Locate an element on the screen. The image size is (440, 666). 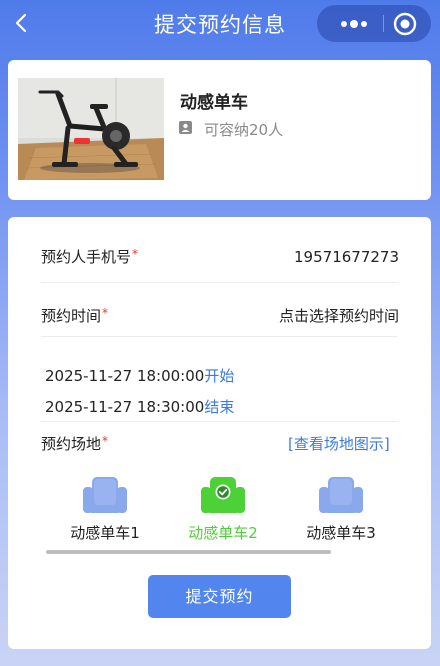
start-time: 2025-11-27 18:00:00 is located at coordinates (125, 376).